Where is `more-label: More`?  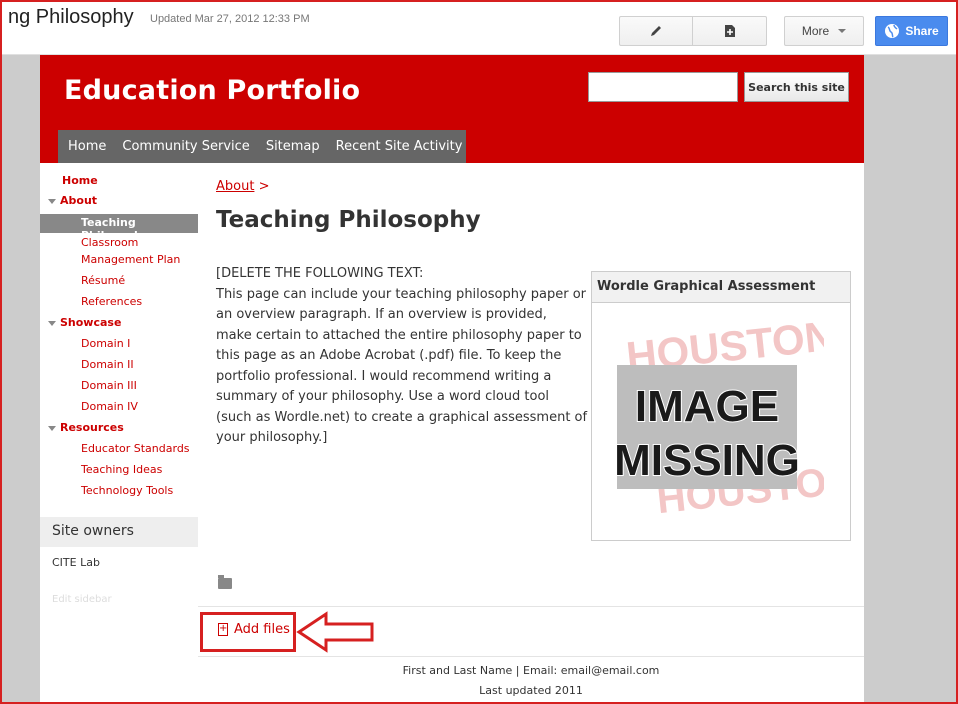 more-label: More is located at coordinates (815, 31).